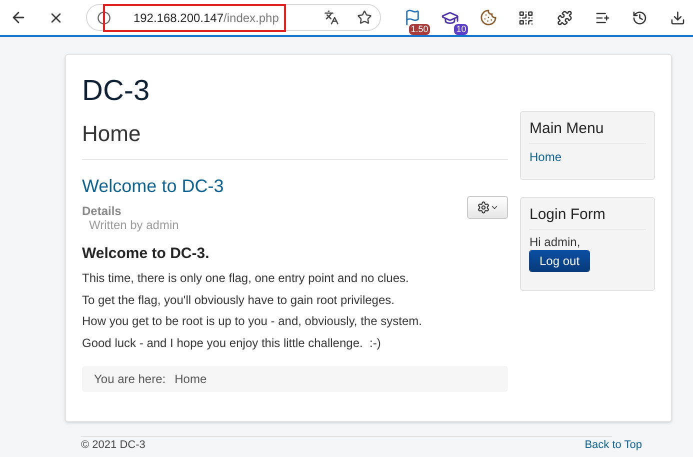 This screenshot has height=457, width=693. Describe the element at coordinates (252, 321) in the screenshot. I see `article-paragraph: How you get to be root is up to you - and, obviously, the system.` at that location.